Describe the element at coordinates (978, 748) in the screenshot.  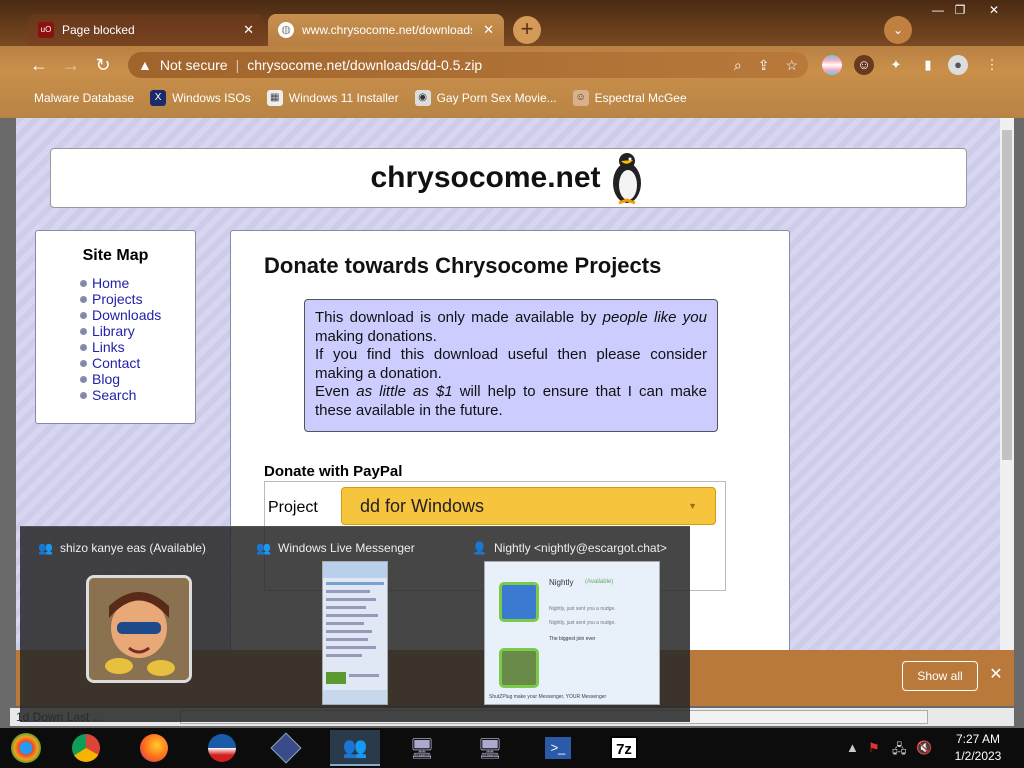
I see `system-clock: 7:27 AM 1/2/2023` at that location.